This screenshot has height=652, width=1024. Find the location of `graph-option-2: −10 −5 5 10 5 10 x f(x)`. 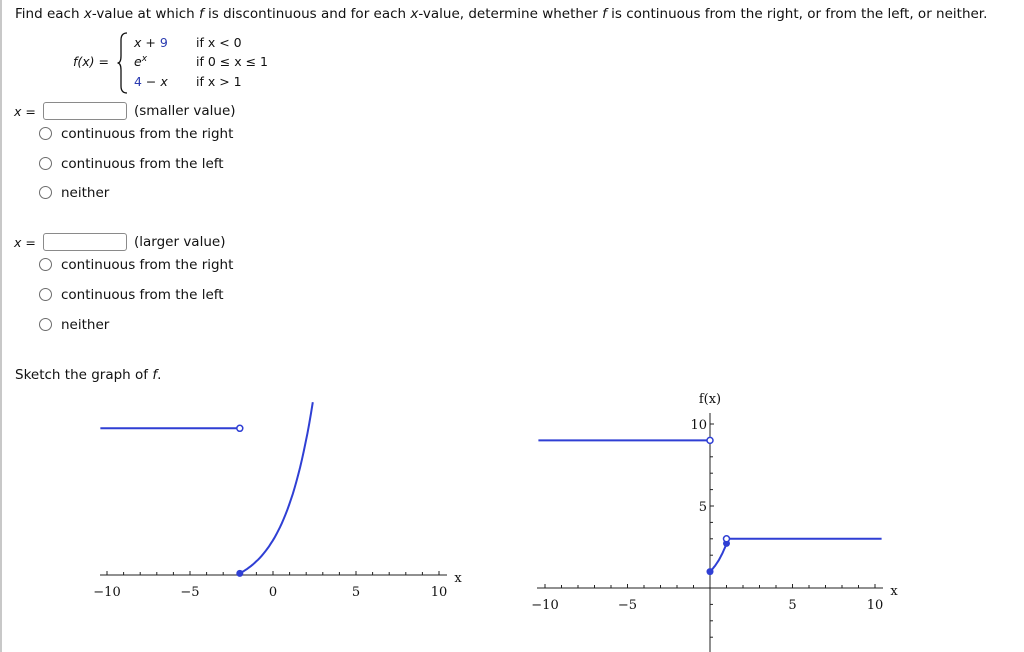

graph-option-2: −10 −5 5 10 5 10 x f(x) is located at coordinates (714, 522).